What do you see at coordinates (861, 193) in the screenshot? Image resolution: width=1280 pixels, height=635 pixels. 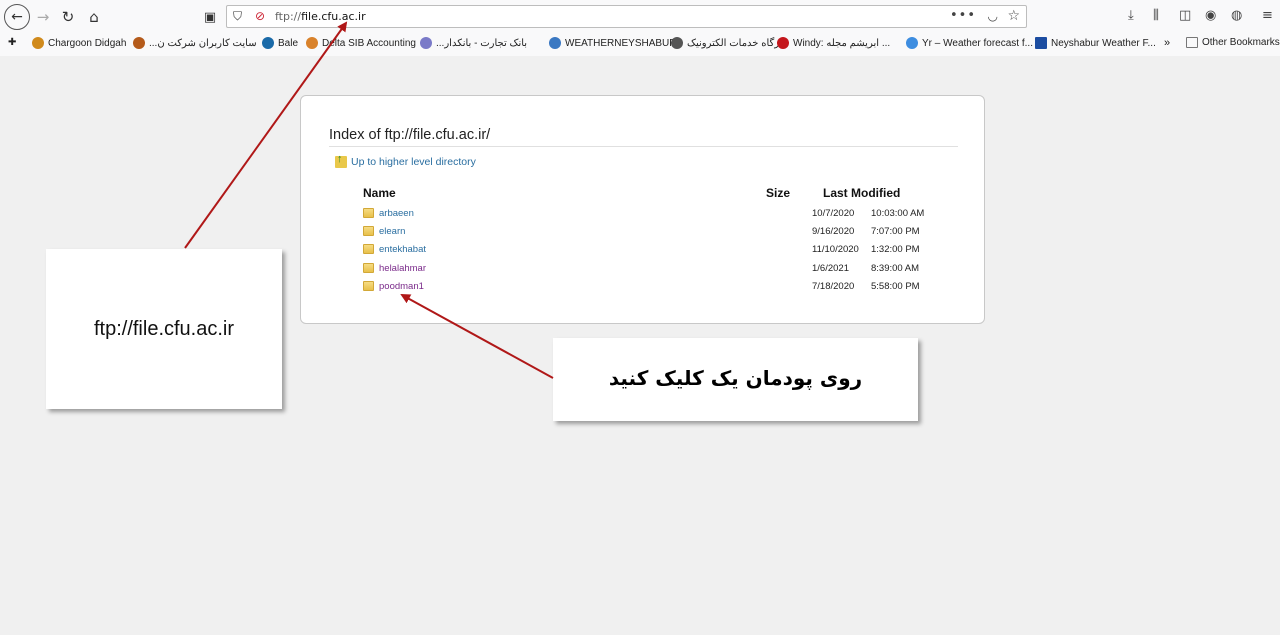 I see `column-header-modified: Last Modified` at bounding box center [861, 193].